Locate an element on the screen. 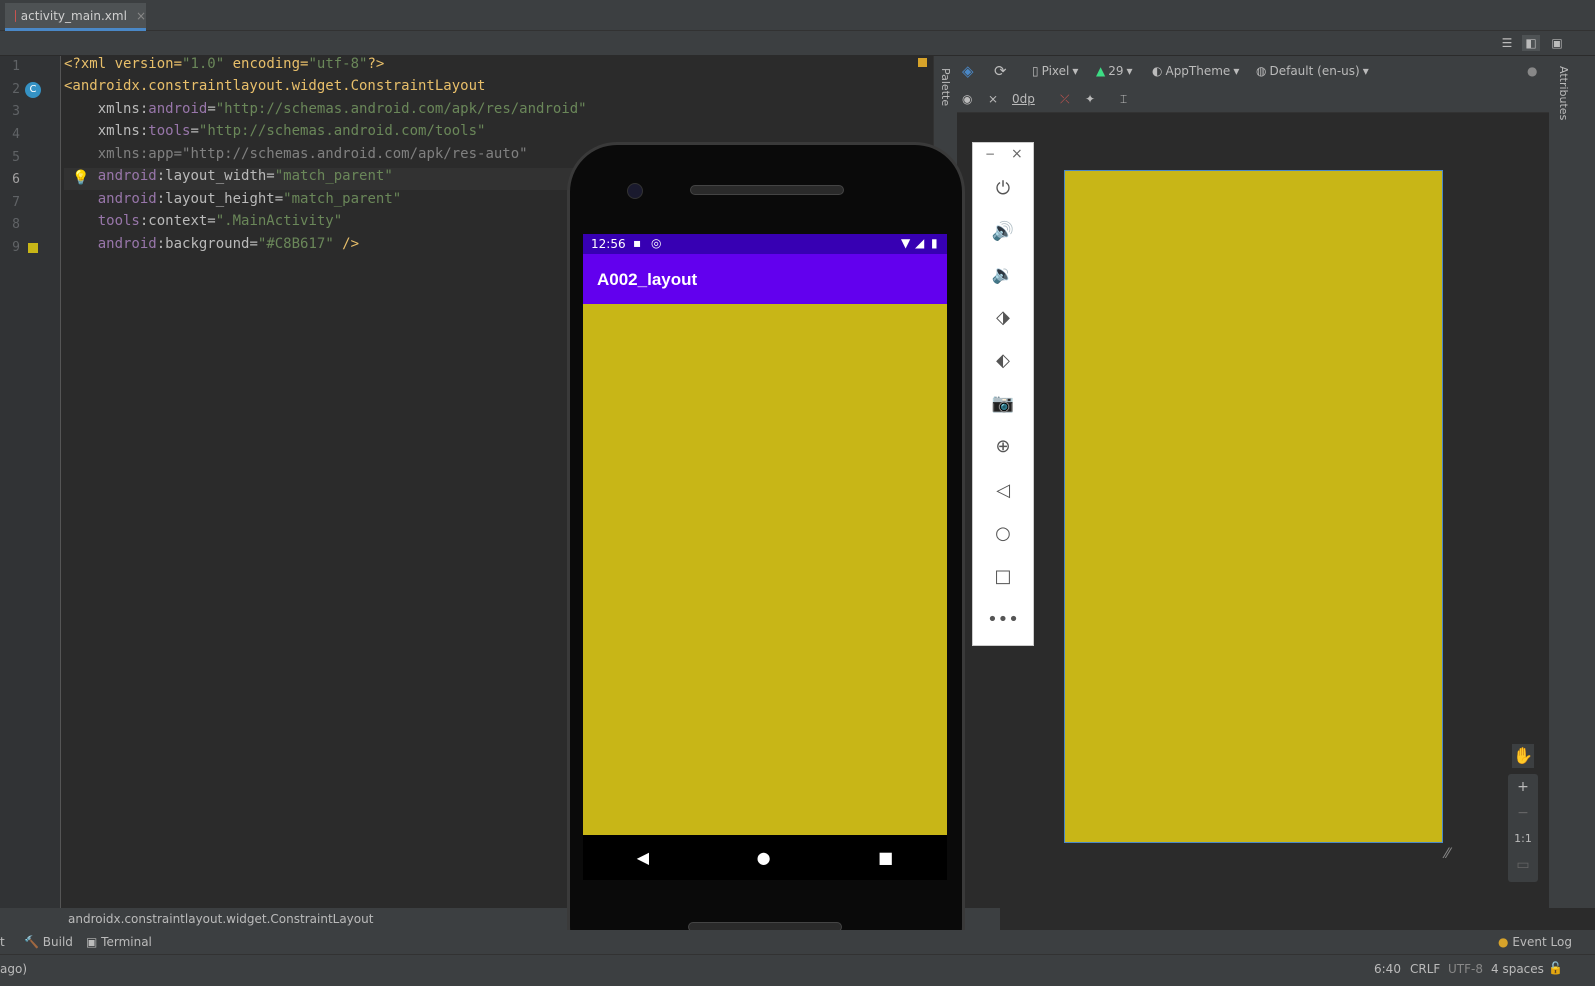  left-tool-fragment: t is located at coordinates (2, 942).